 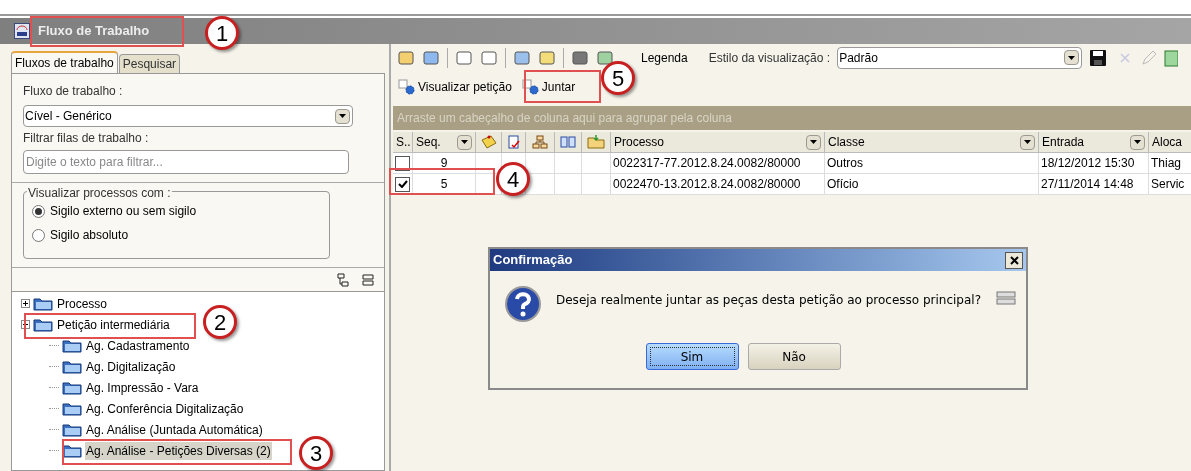 What do you see at coordinates (1098, 57) in the screenshot?
I see `save-icon` at bounding box center [1098, 57].